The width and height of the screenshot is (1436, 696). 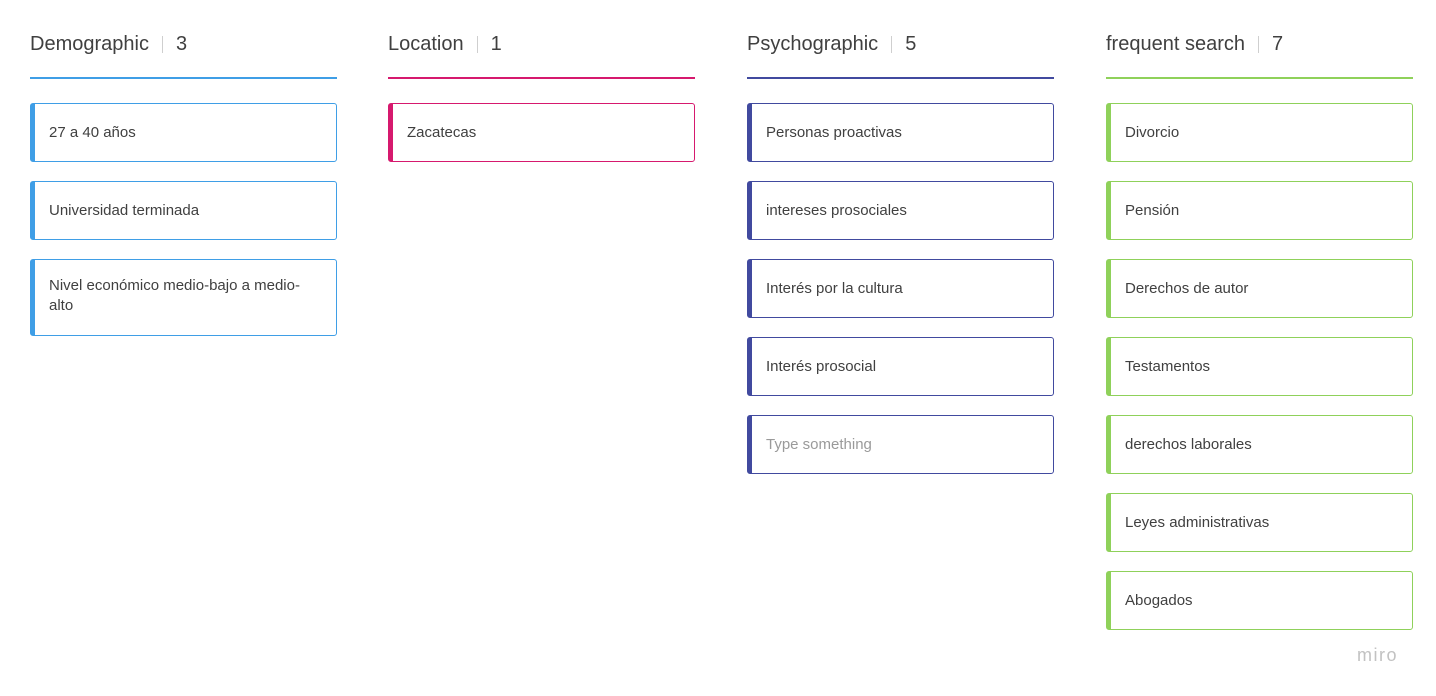 I want to click on card: Interés por la cultura, so click(x=900, y=288).